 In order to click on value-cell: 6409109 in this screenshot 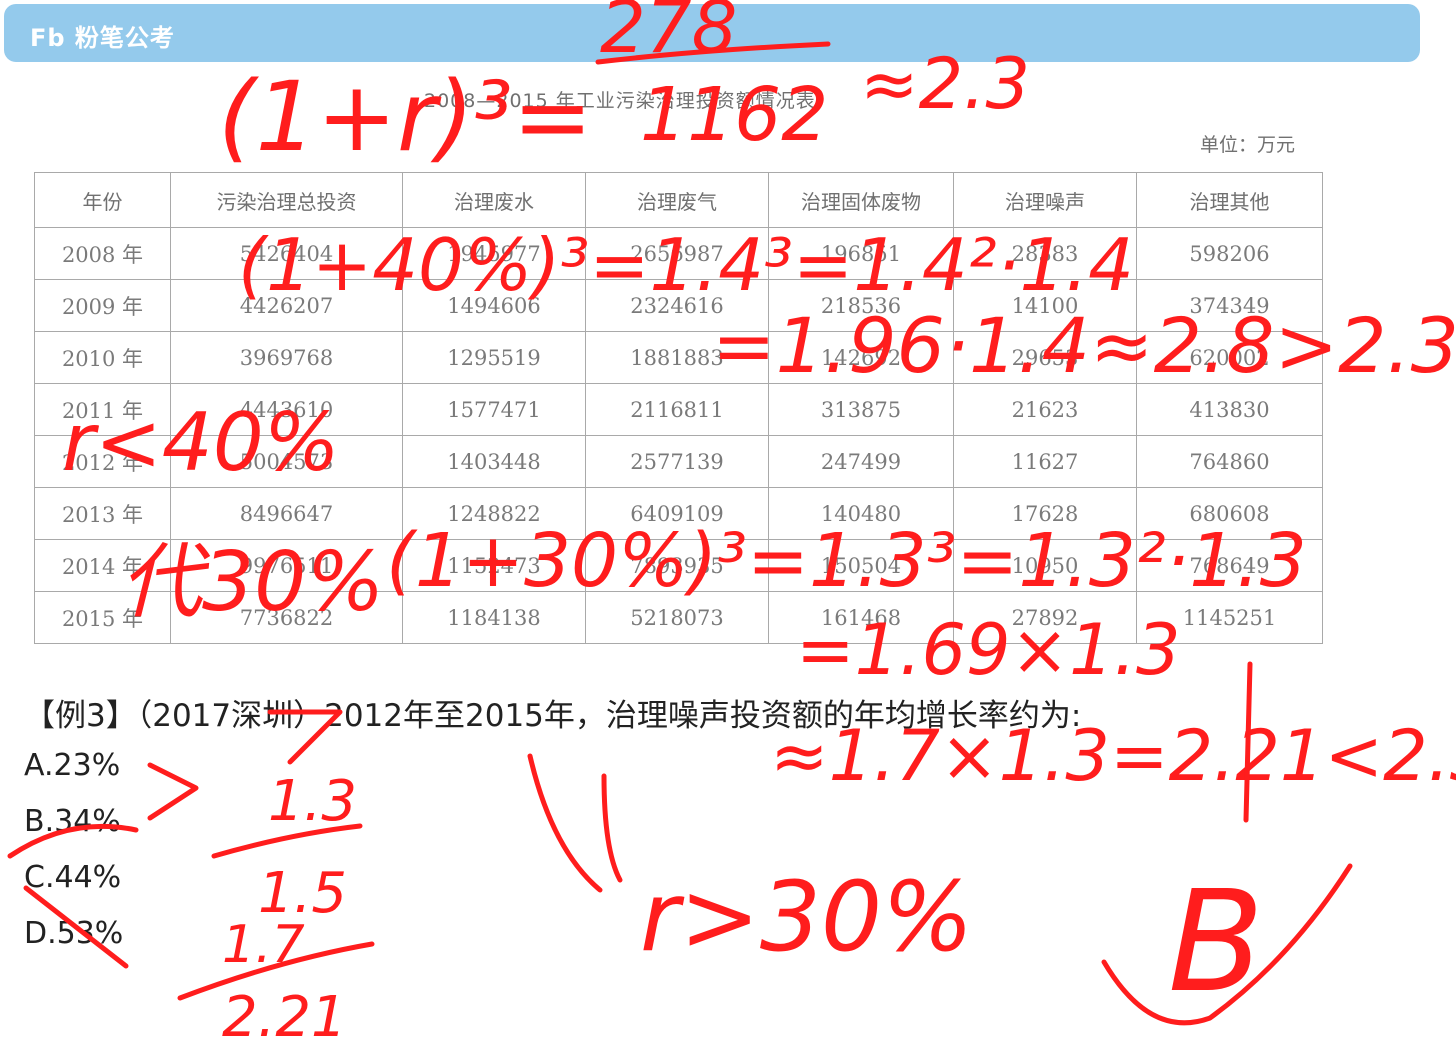, I will do `click(677, 513)`.